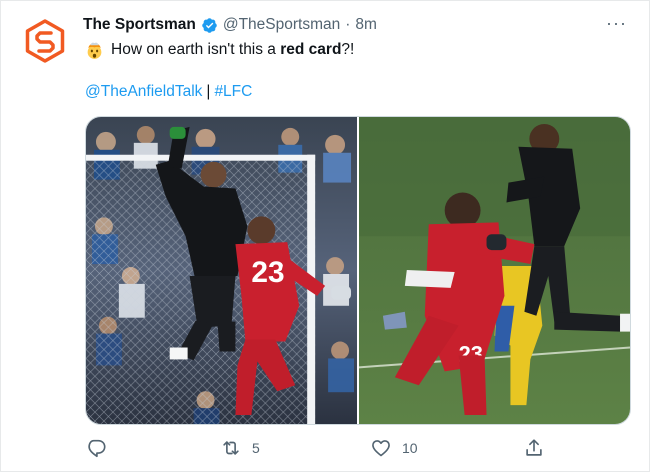  Describe the element at coordinates (143, 92) in the screenshot. I see `mention-link: @TheAnfieldTalk` at that location.